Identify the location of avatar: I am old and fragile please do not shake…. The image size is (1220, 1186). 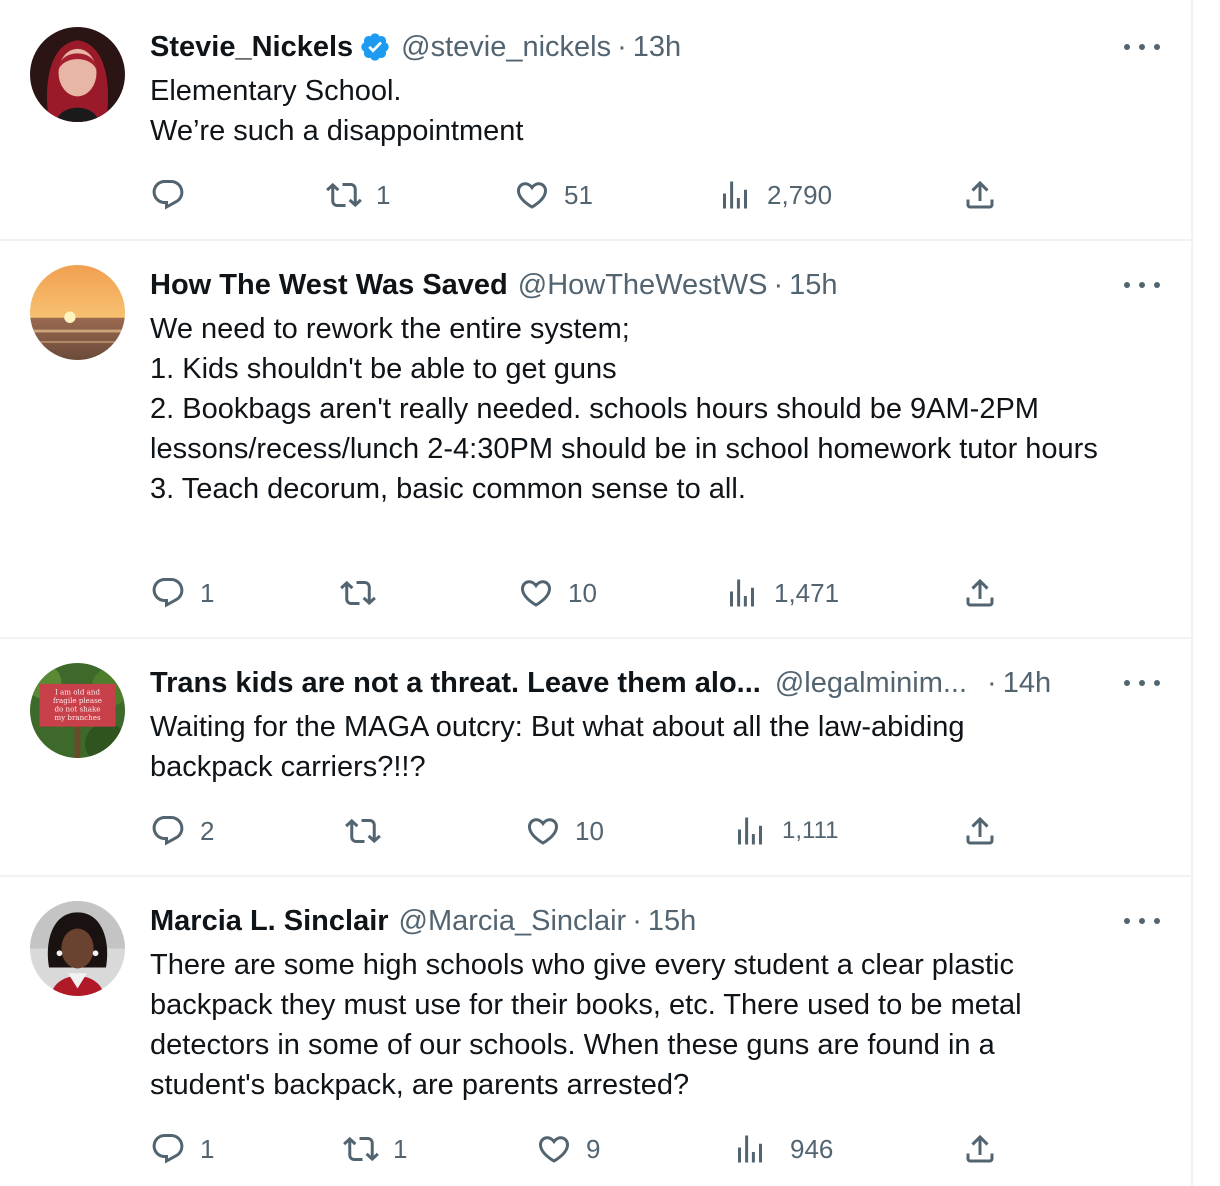
(77, 710).